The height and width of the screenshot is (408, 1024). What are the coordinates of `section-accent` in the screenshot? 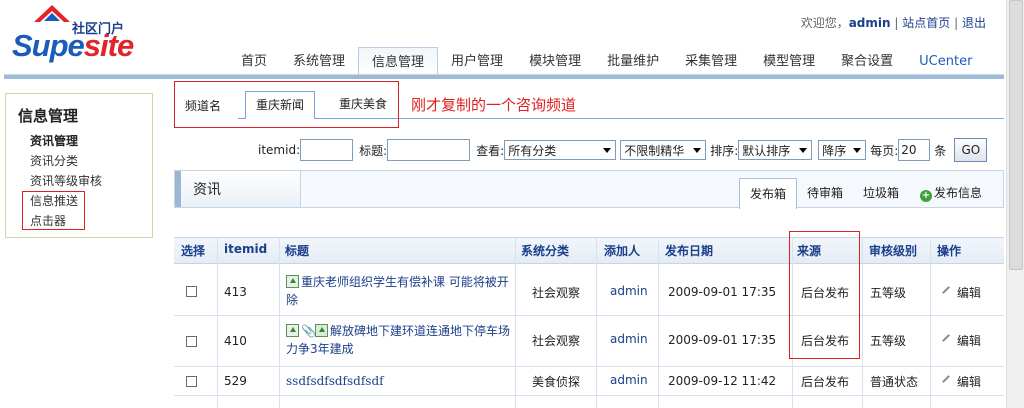 It's located at (178, 189).